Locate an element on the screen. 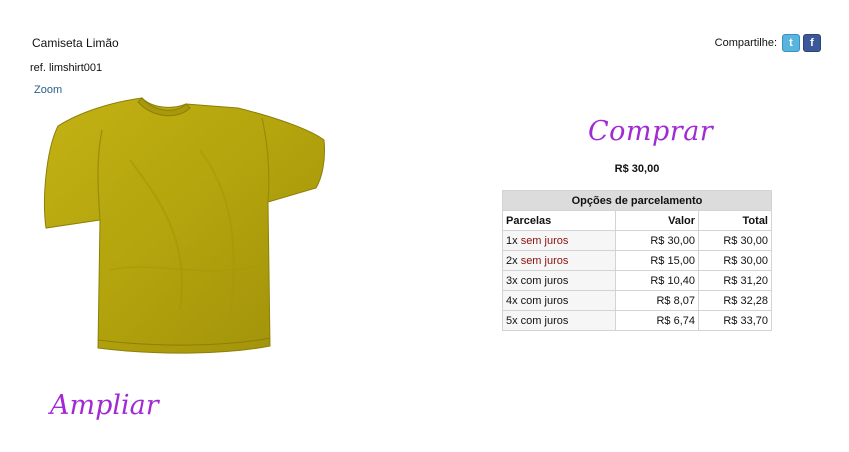 The height and width of the screenshot is (452, 849). installment-count: 3x com juros is located at coordinates (559, 280).